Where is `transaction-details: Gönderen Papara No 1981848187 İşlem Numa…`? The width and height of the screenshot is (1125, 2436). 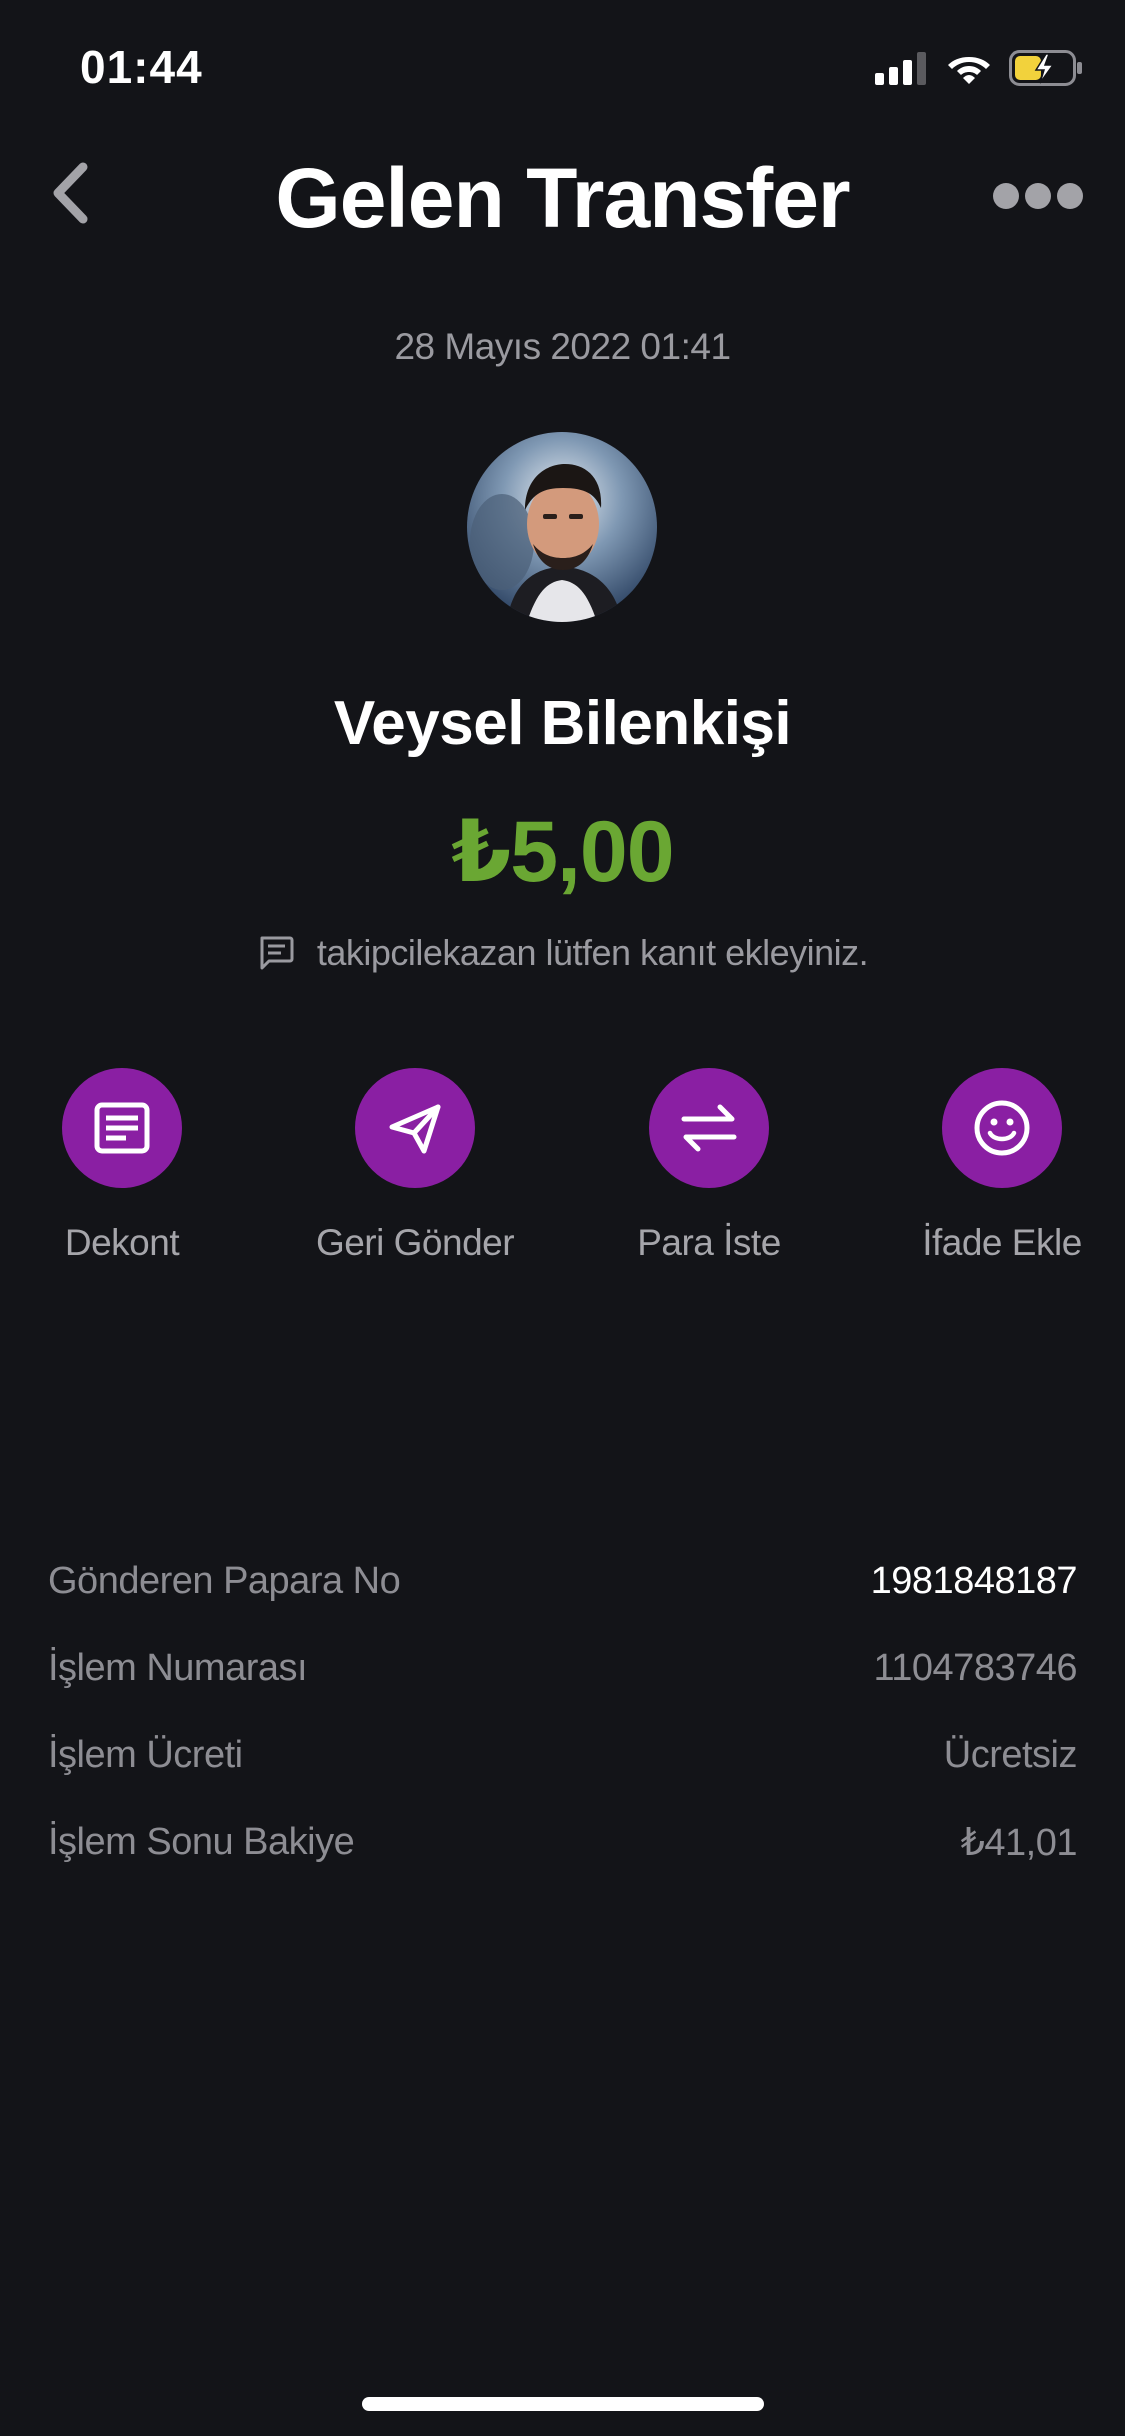 transaction-details: Gönderen Papara No 1981848187 İşlem Numa… is located at coordinates (563, 1712).